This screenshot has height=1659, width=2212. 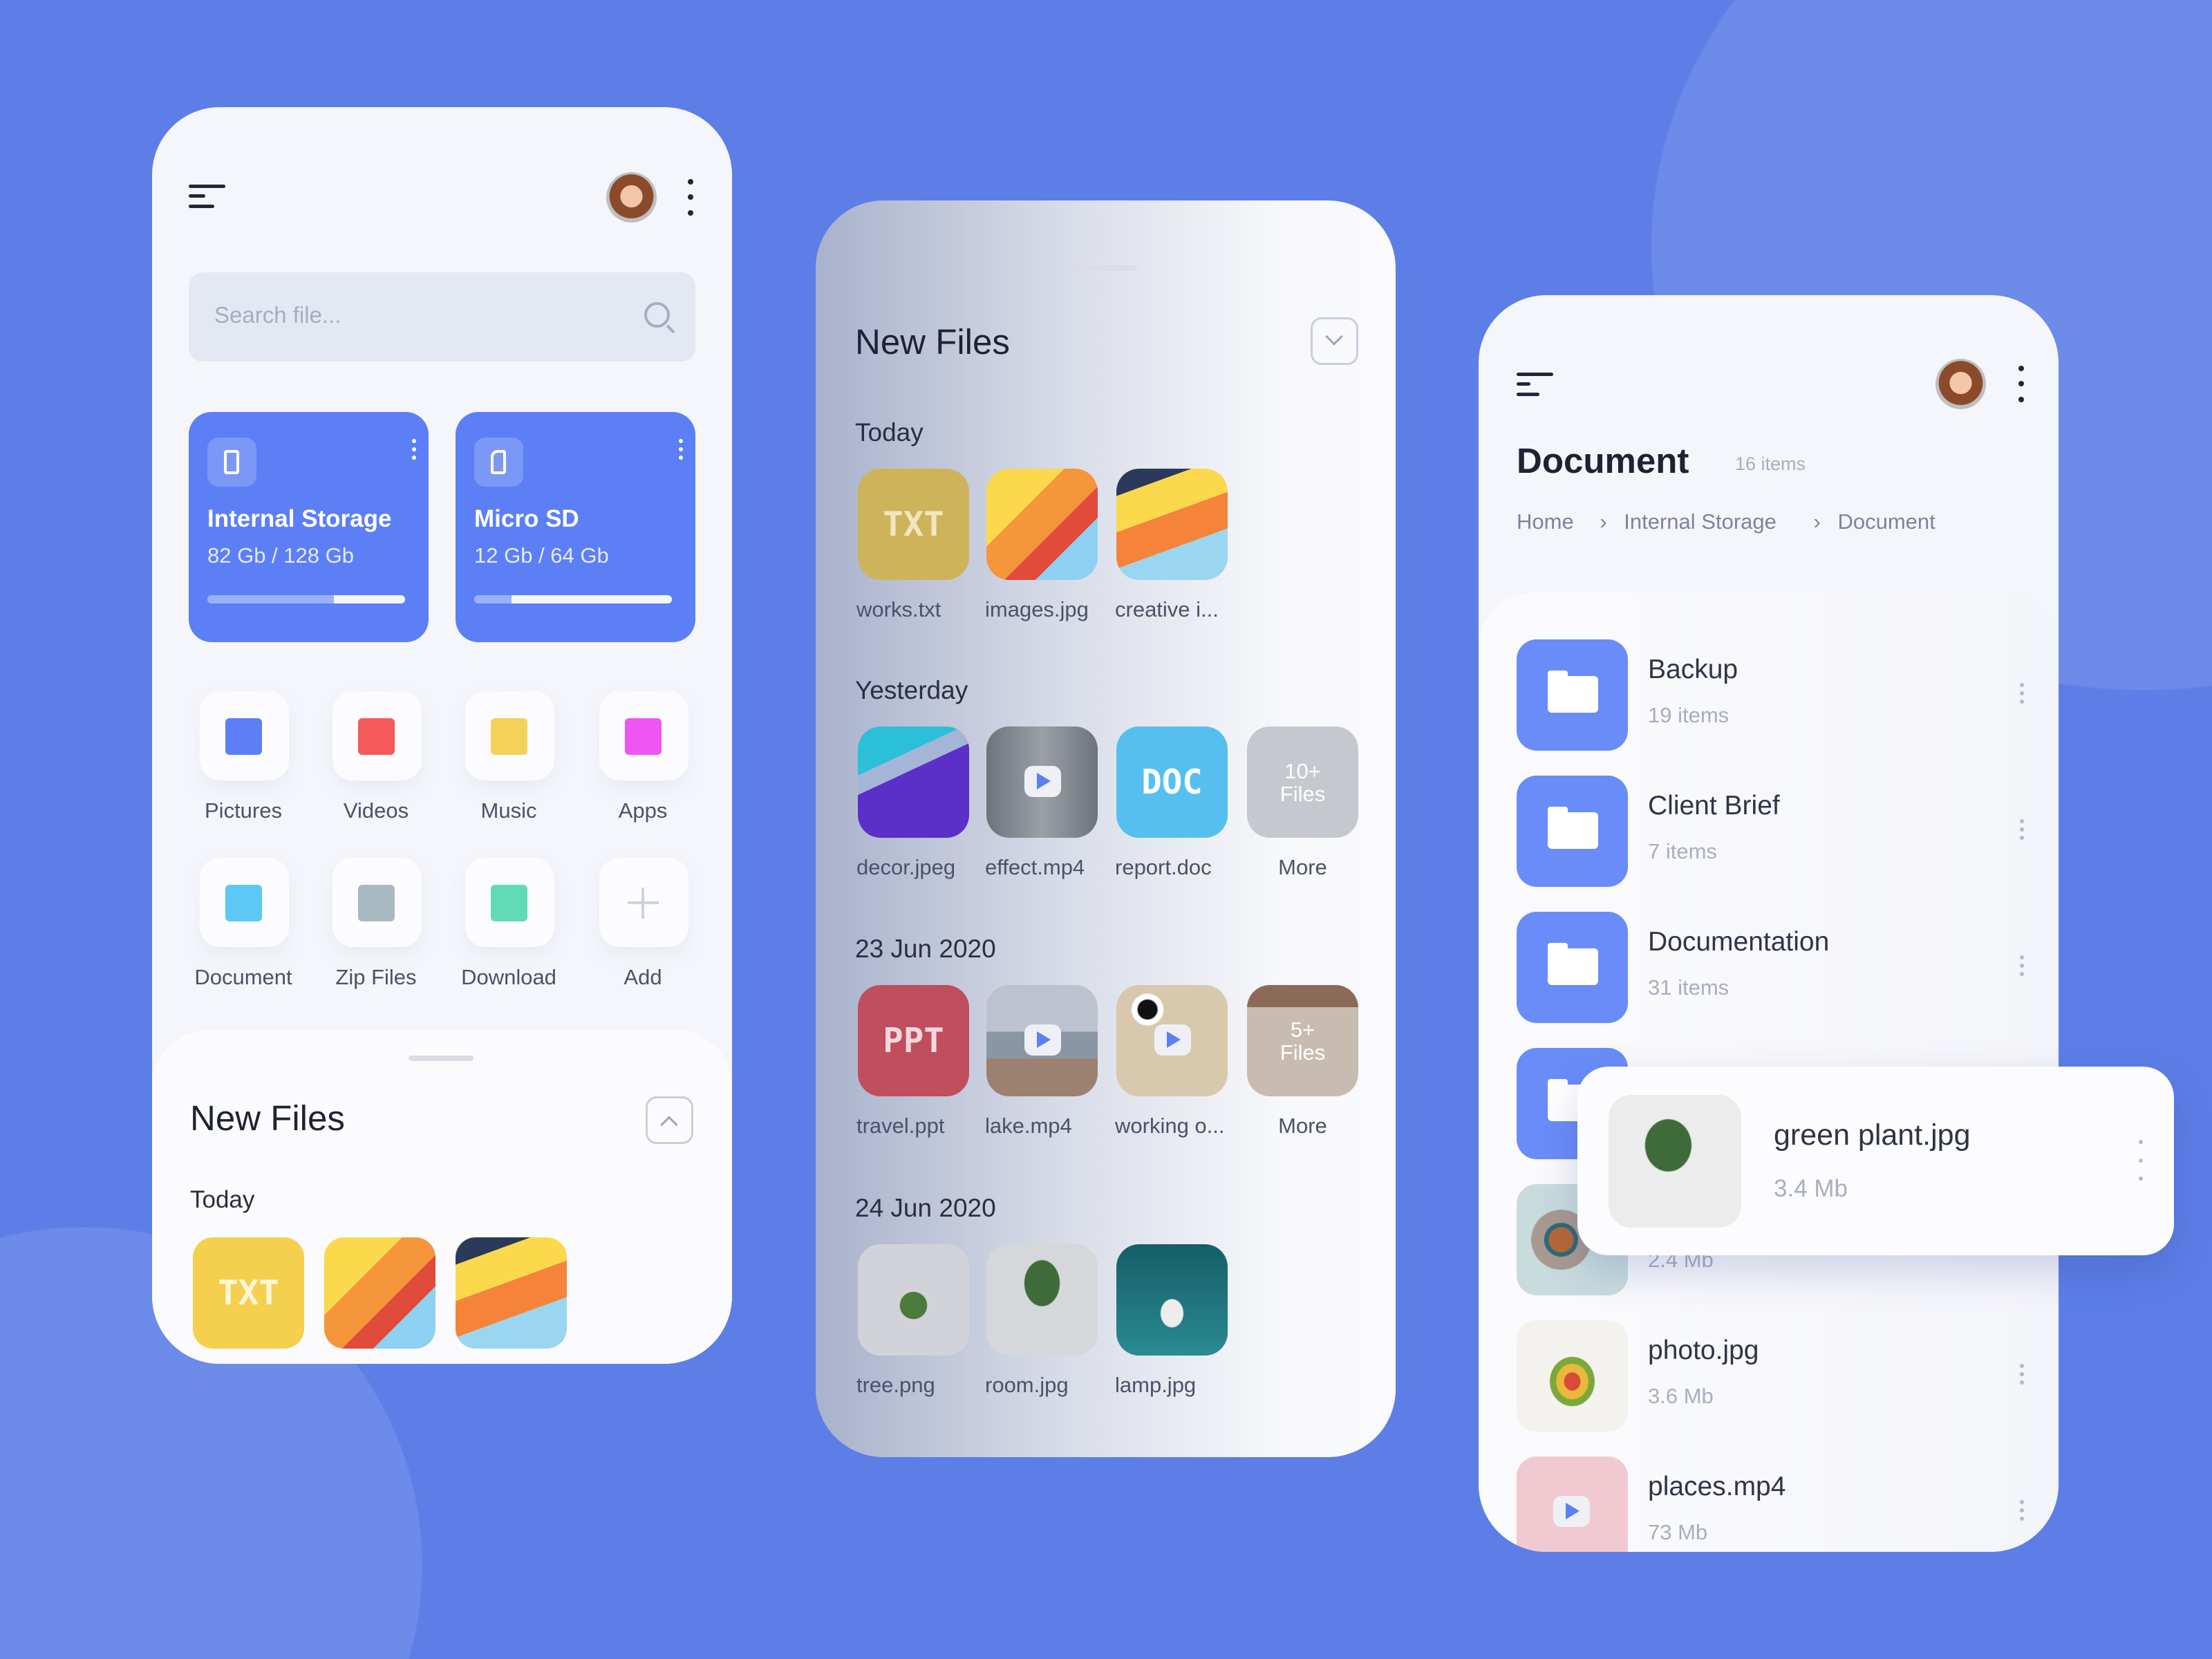 What do you see at coordinates (1817, 521) in the screenshot?
I see `chevron-right-icon: ›` at bounding box center [1817, 521].